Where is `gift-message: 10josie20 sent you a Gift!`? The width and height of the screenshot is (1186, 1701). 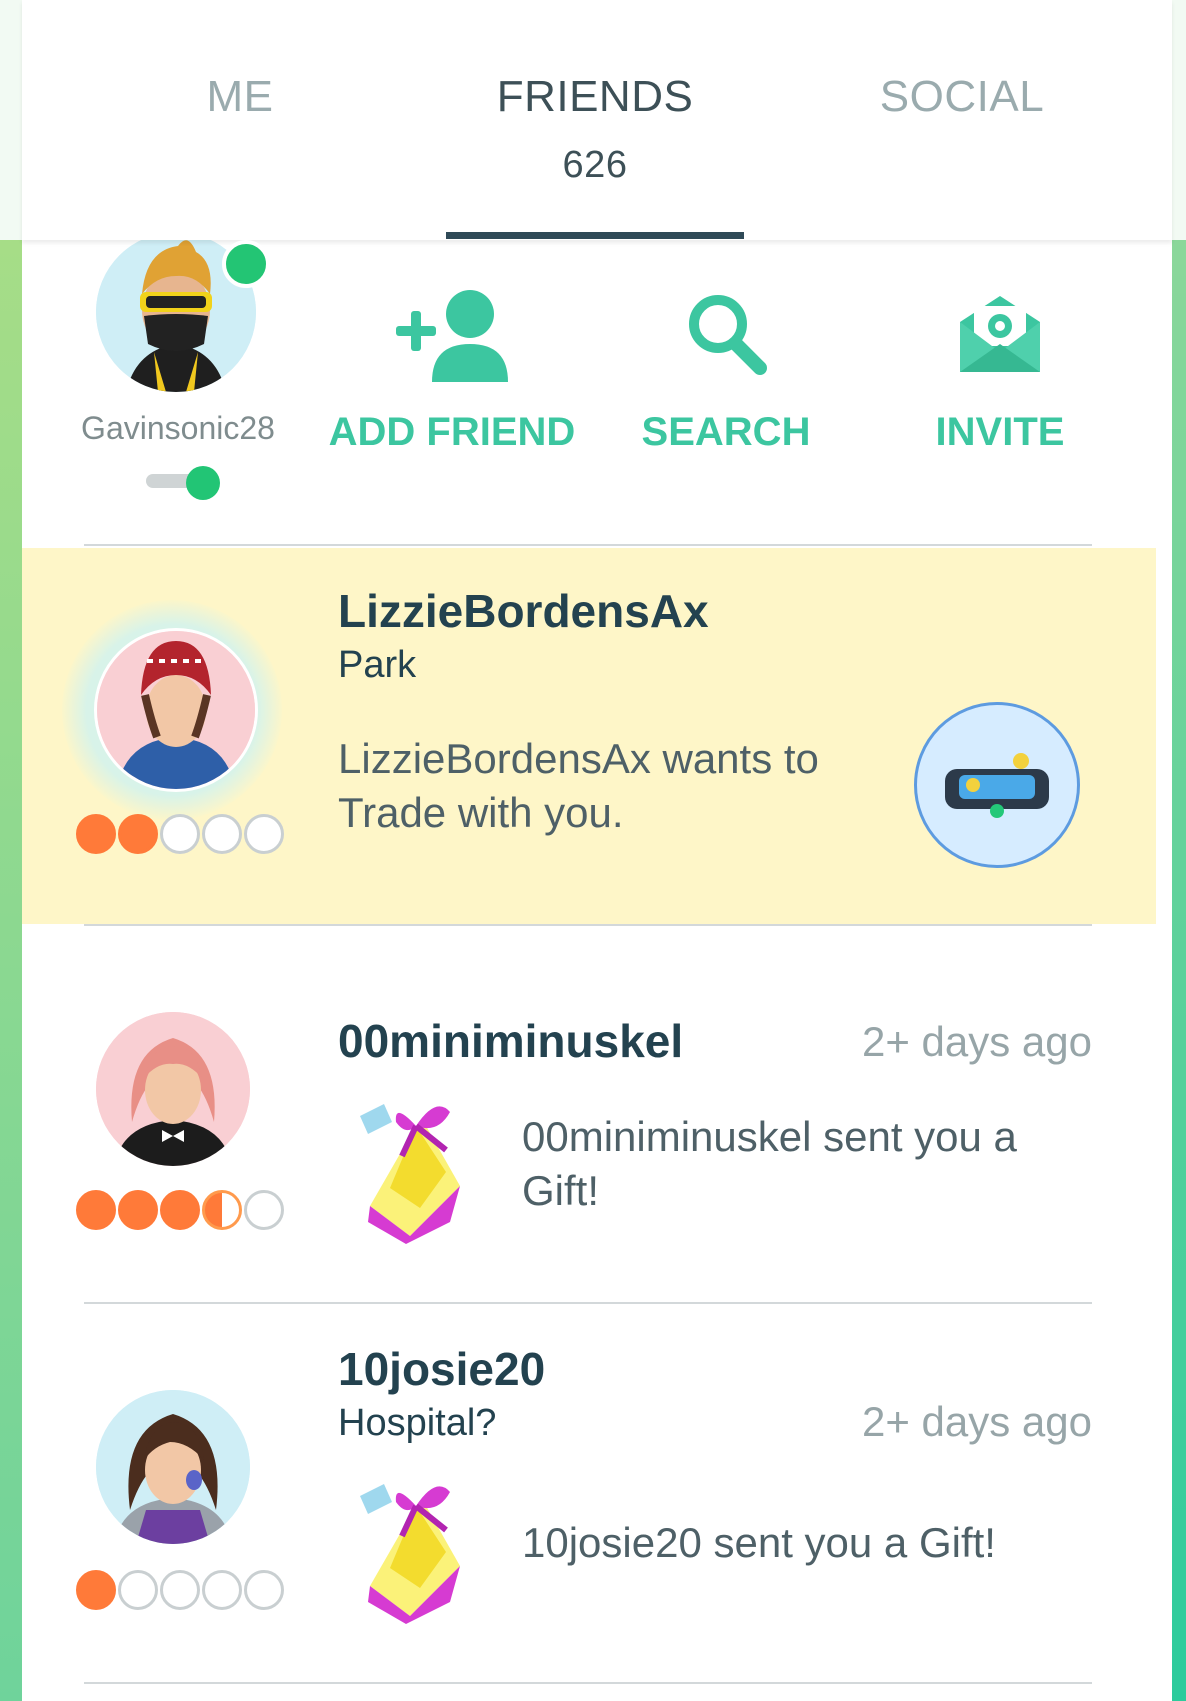
gift-message: 10josie20 sent you a Gift! is located at coordinates (759, 1542).